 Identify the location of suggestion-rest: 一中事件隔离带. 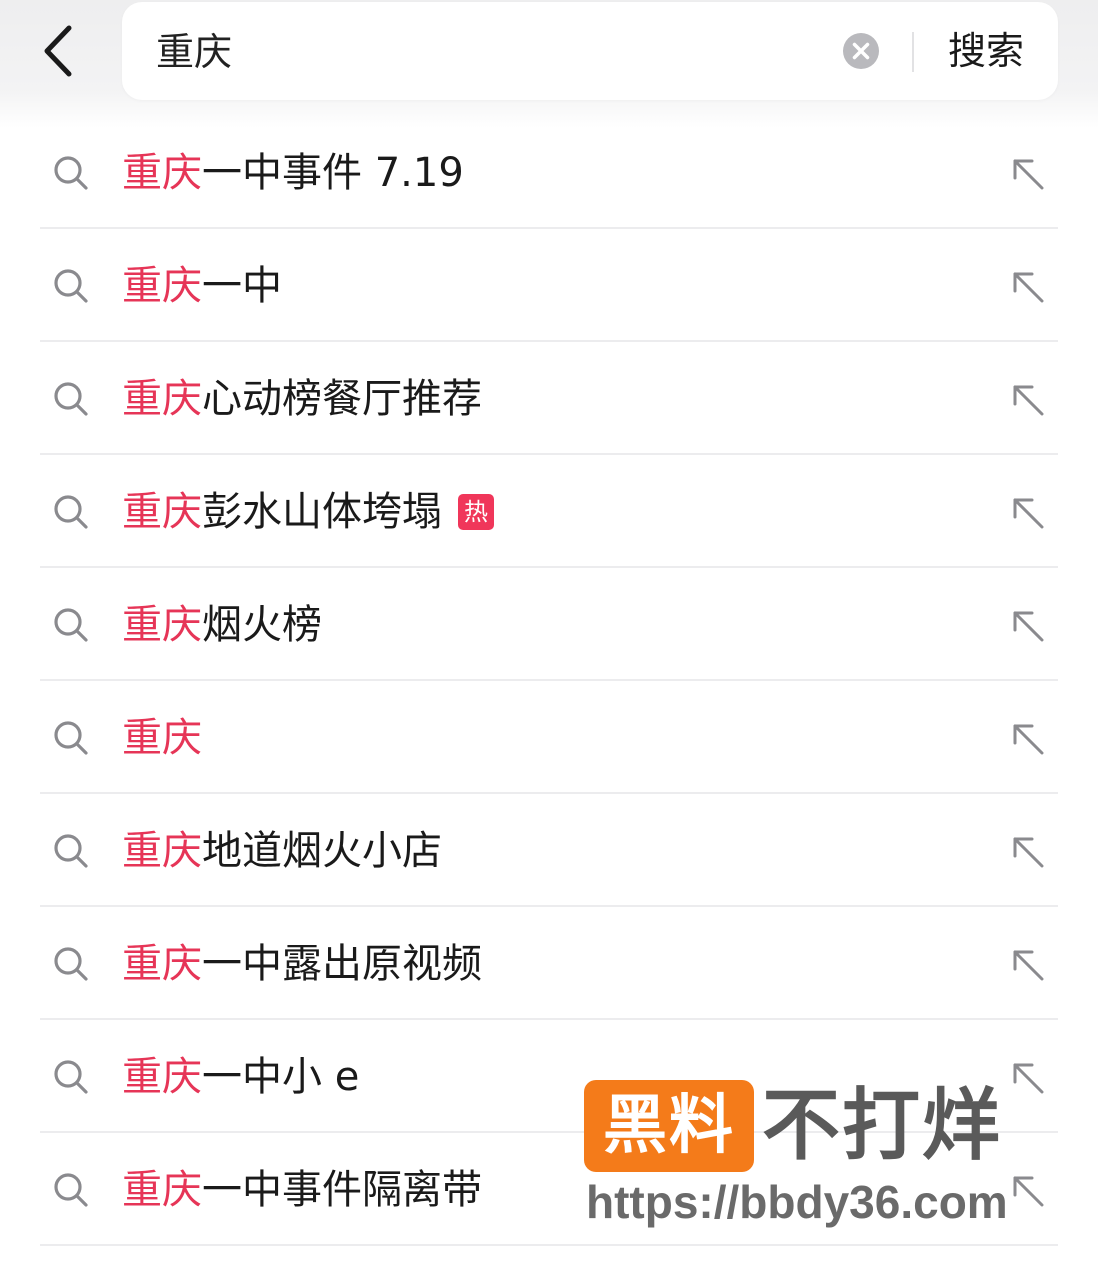
(342, 1190).